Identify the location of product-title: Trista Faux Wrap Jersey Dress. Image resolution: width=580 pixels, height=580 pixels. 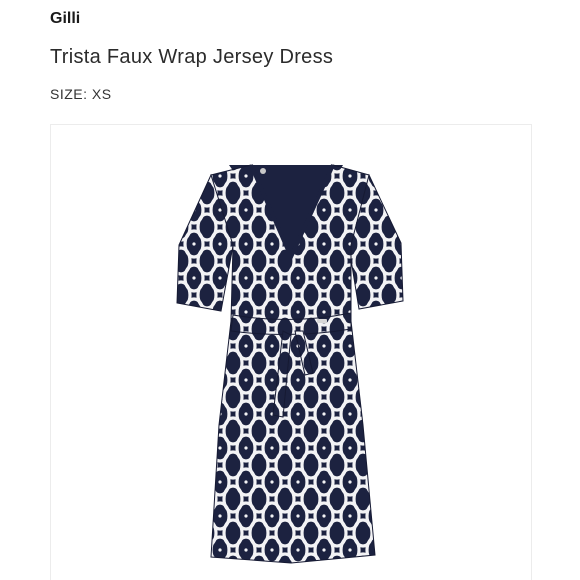
(192, 57).